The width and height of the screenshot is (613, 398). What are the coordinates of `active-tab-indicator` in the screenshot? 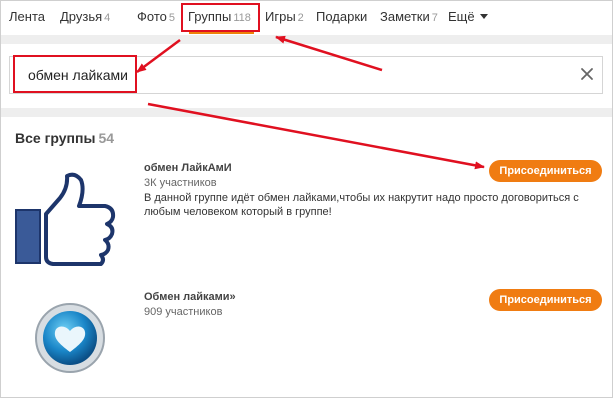 It's located at (221, 33).